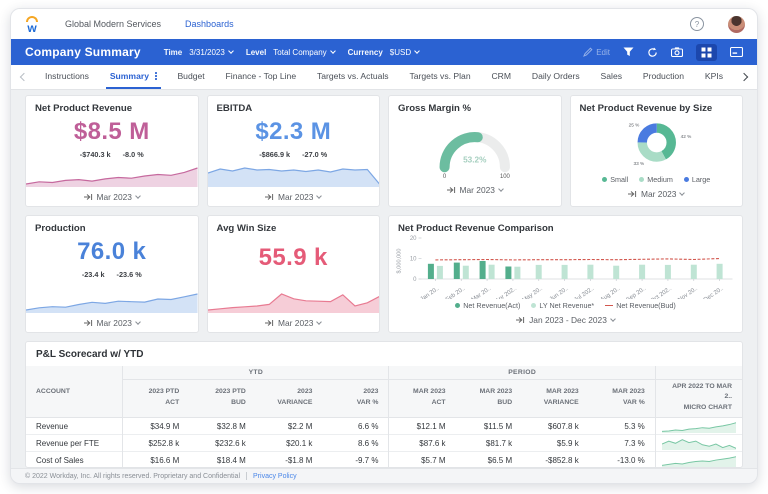 Image resolution: width=768 pixels, height=494 pixels. I want to click on cell-value: $2.2 M, so click(289, 426).